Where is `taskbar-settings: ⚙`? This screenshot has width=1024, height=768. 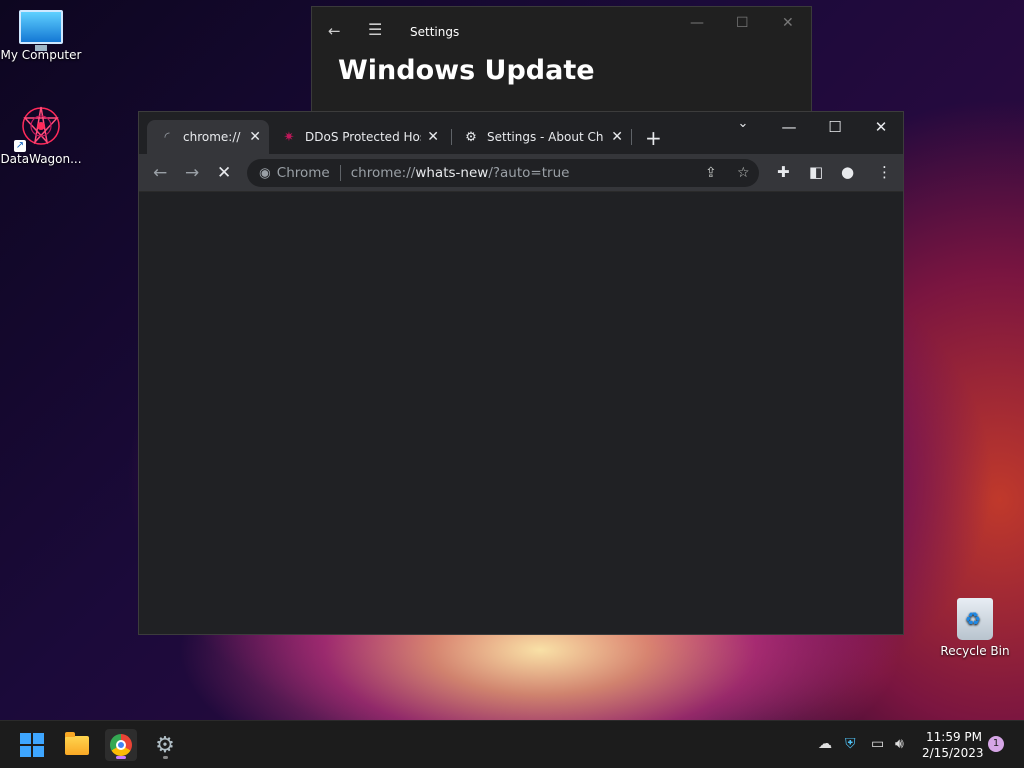
taskbar-settings: ⚙ is located at coordinates (165, 745).